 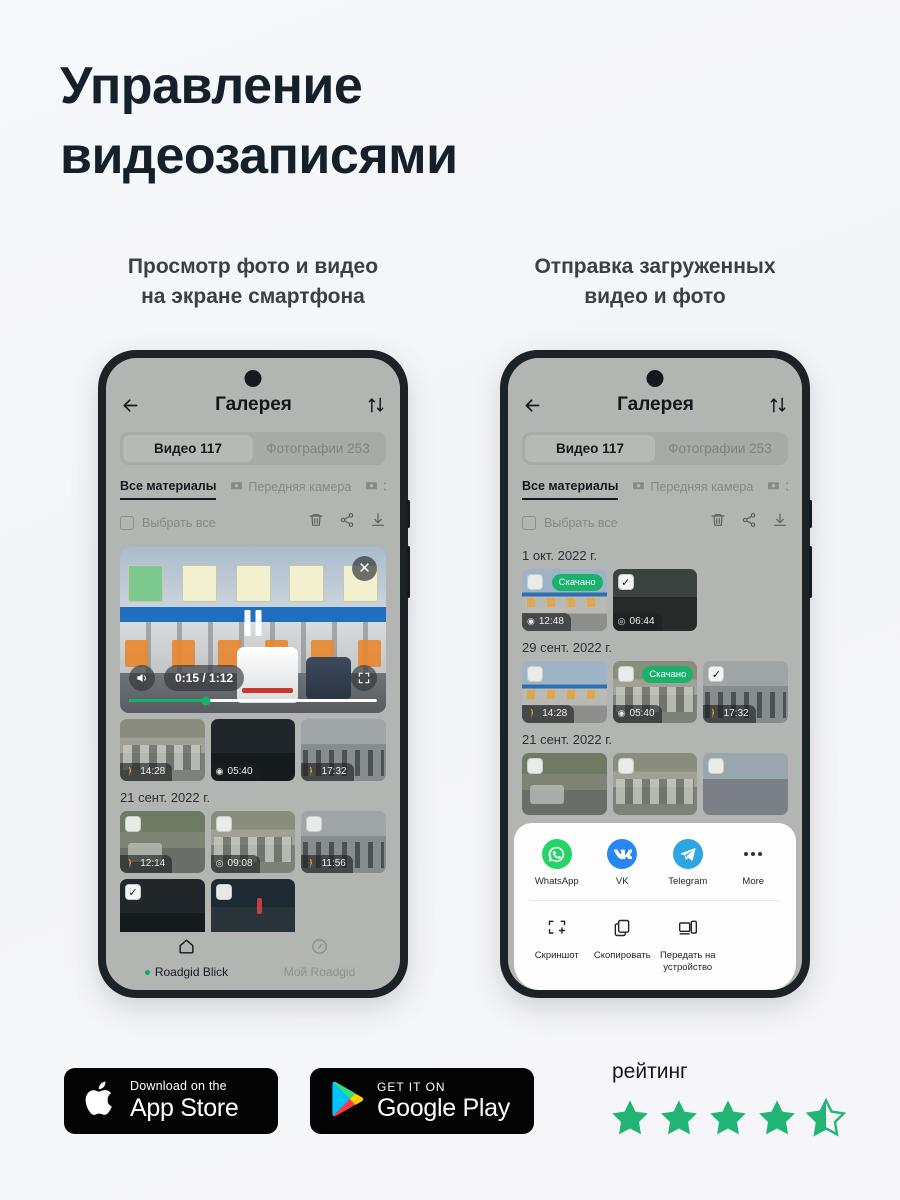 What do you see at coordinates (371, 487) in the screenshot?
I see `rear-camera-icon` at bounding box center [371, 487].